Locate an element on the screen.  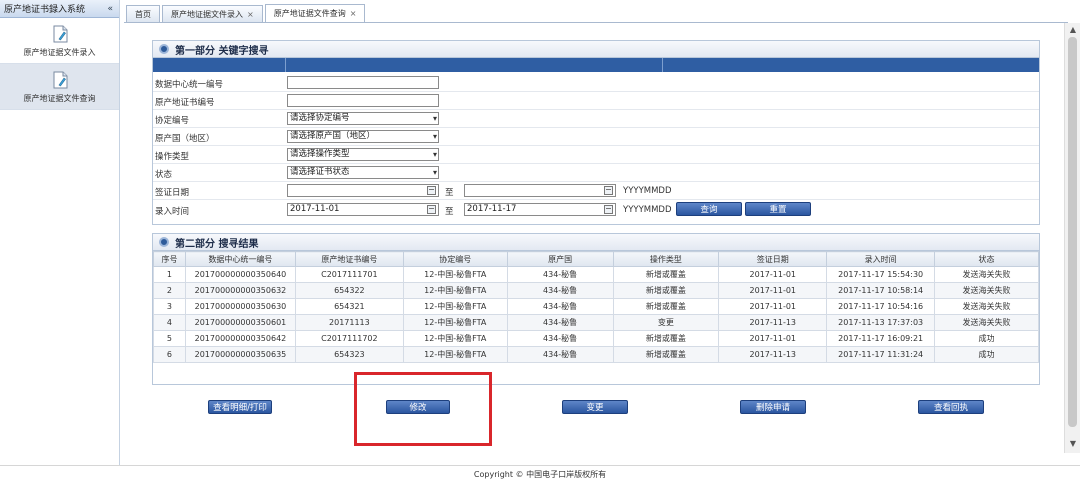
table-cell: 201700000000350601 is located at coordinates (240, 322).